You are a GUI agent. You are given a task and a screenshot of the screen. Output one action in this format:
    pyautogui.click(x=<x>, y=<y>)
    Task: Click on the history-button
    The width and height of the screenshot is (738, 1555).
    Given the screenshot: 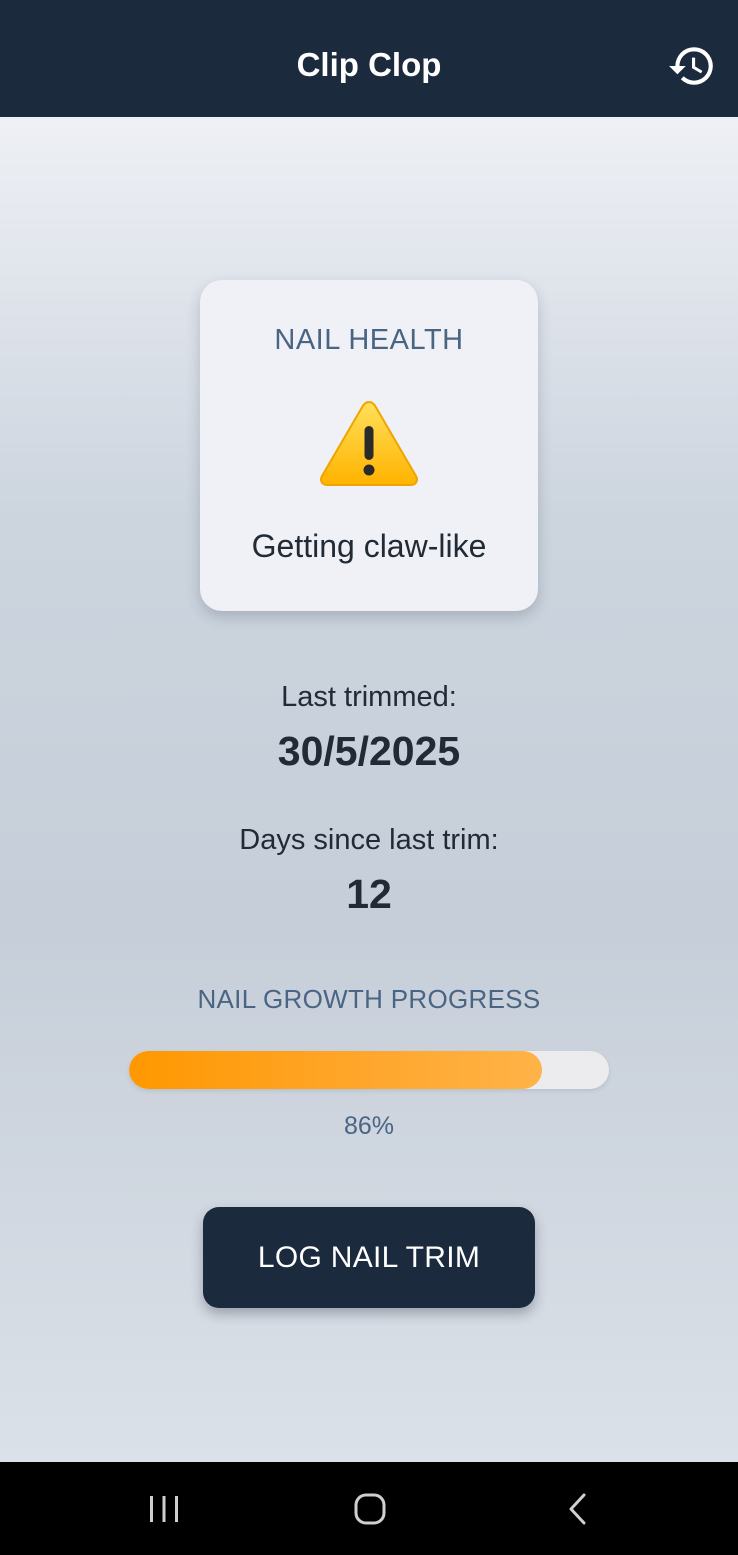 What is the action you would take?
    pyautogui.click(x=692, y=66)
    